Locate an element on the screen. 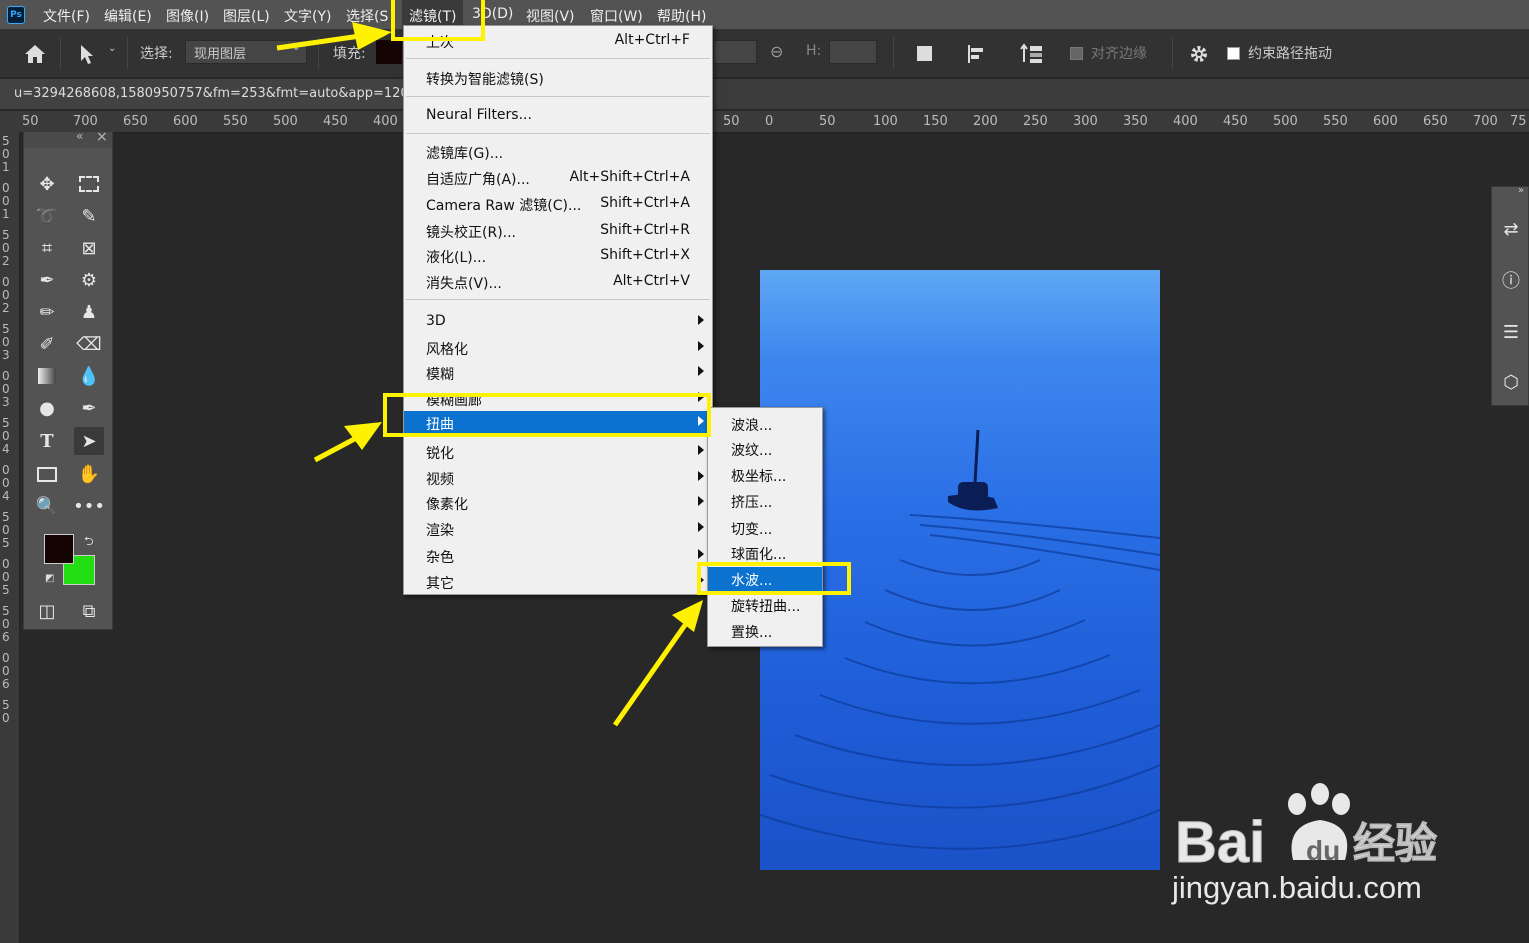 This screenshot has height=943, width=1529. baidu-watermark-logo: Bai du 经验 is located at coordinates (1306, 826).